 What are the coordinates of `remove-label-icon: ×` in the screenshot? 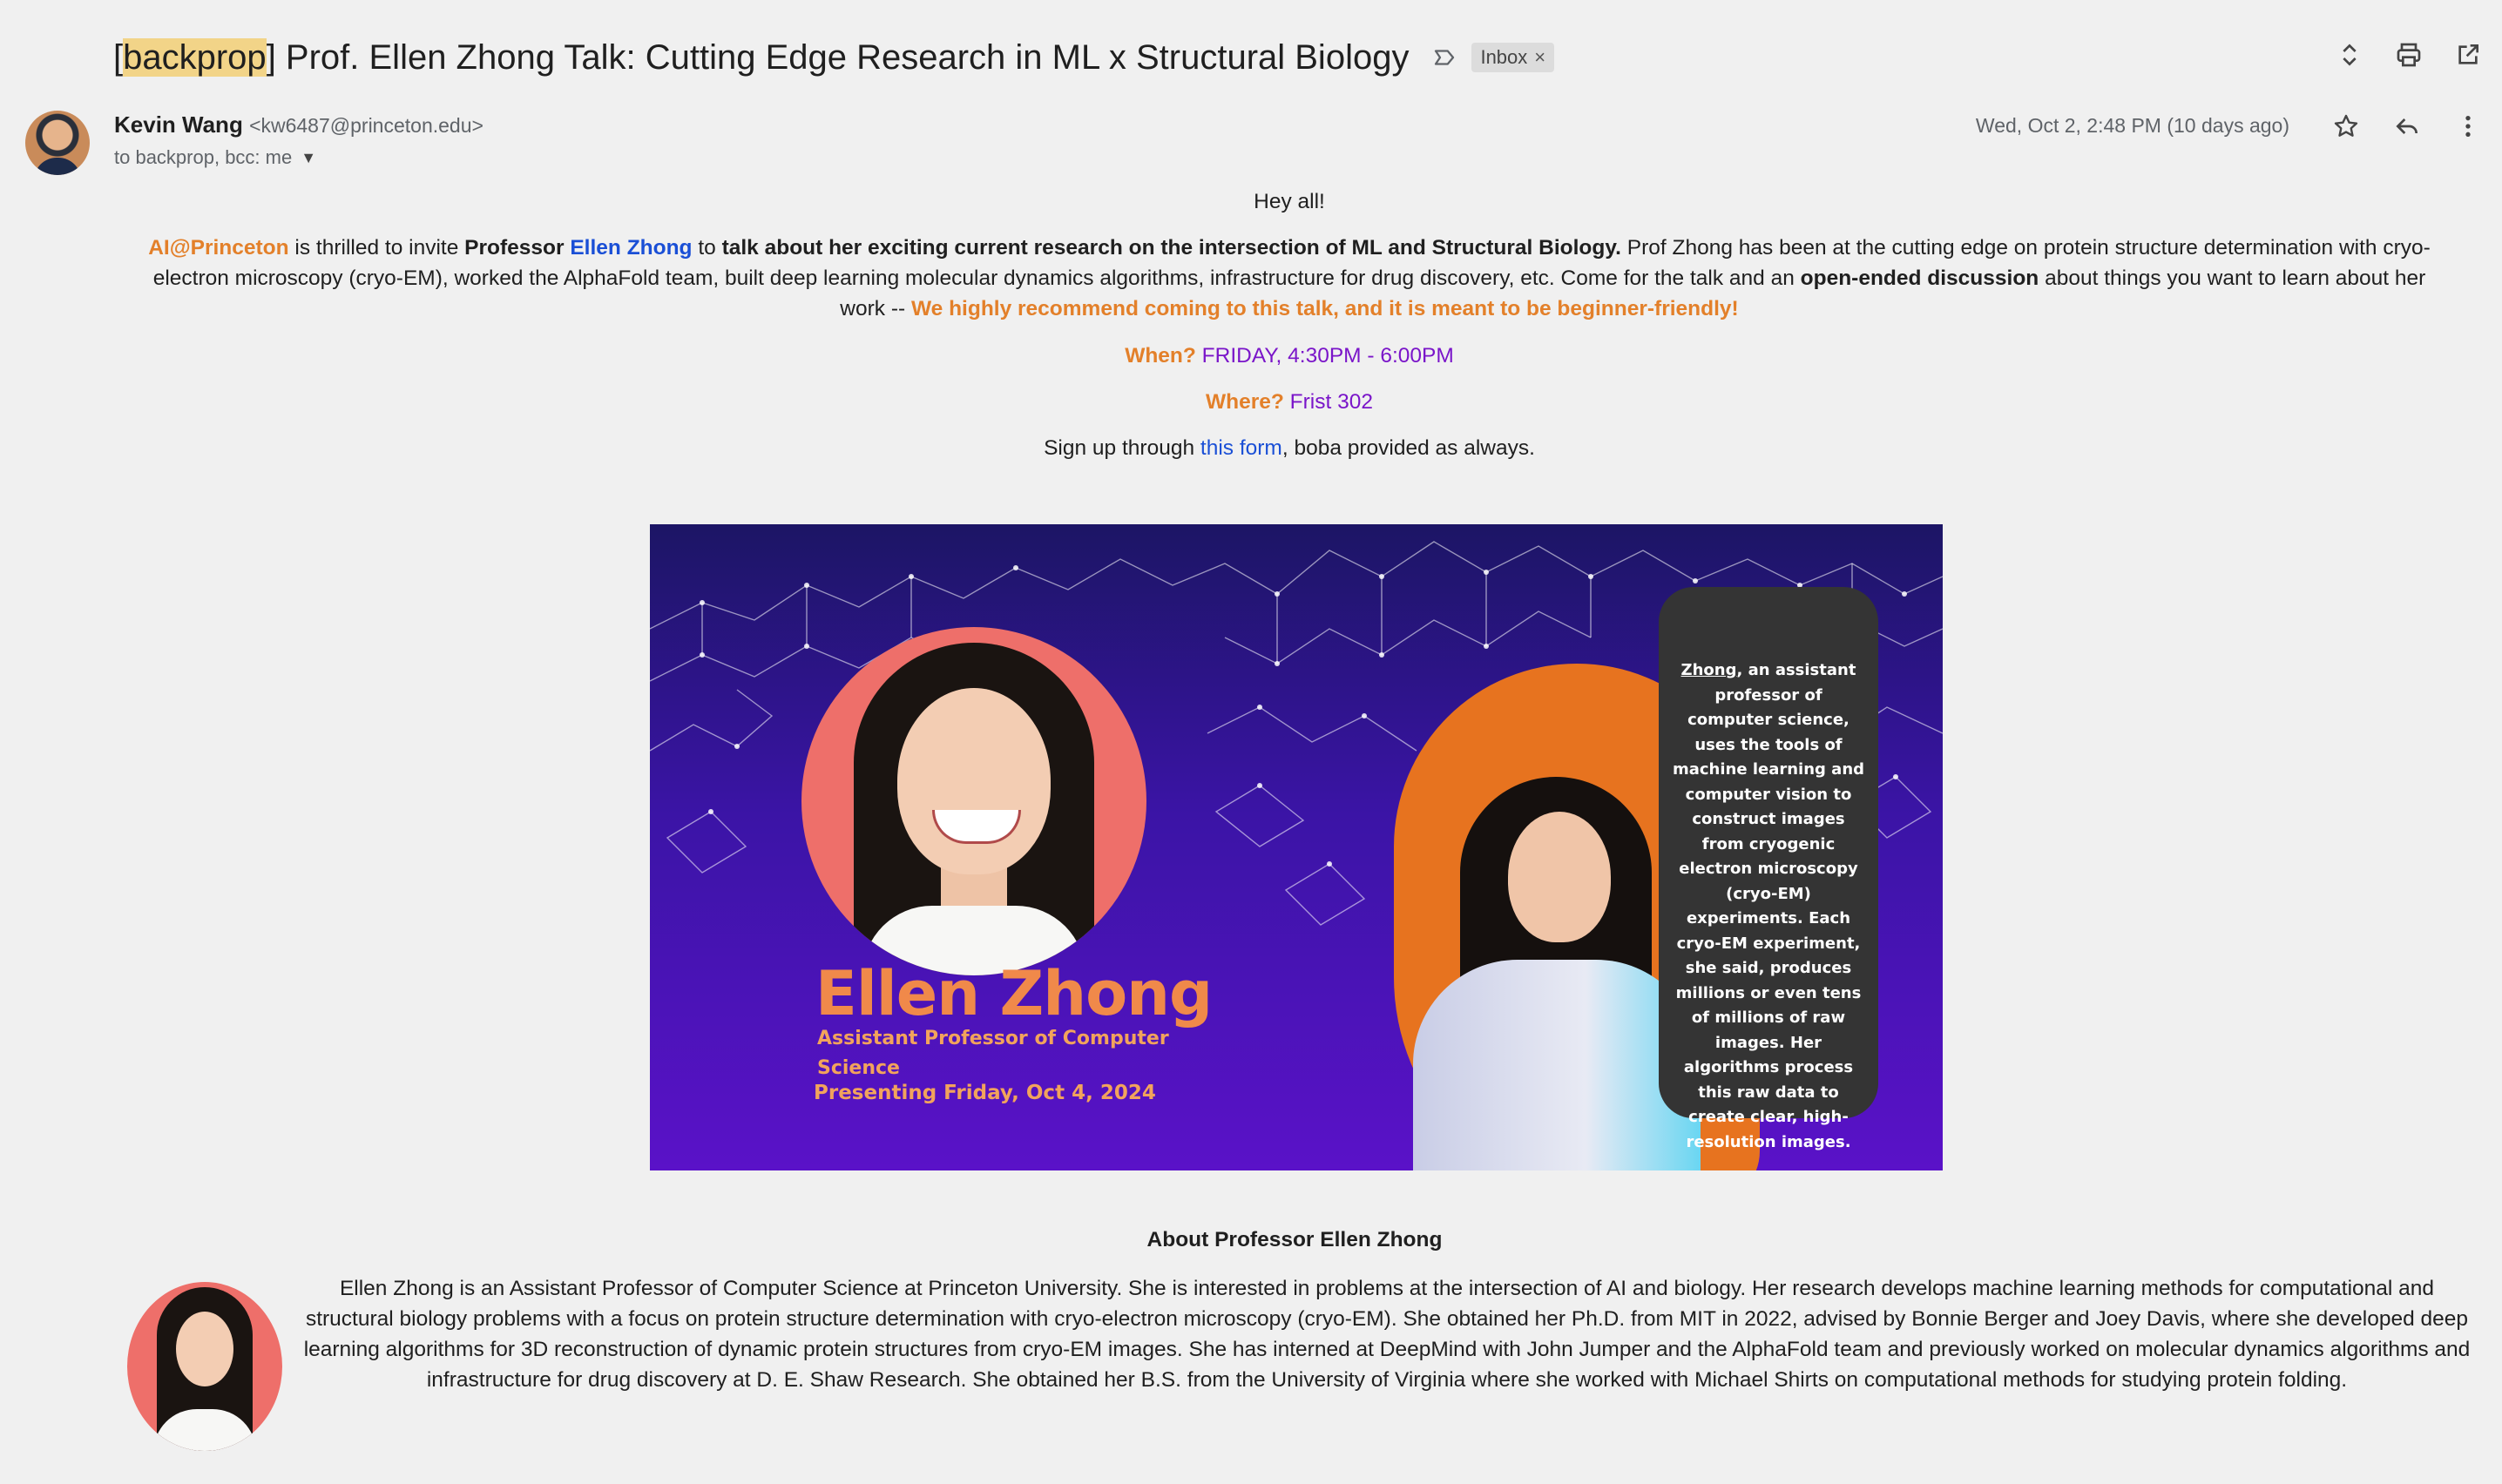 It's located at (1539, 57).